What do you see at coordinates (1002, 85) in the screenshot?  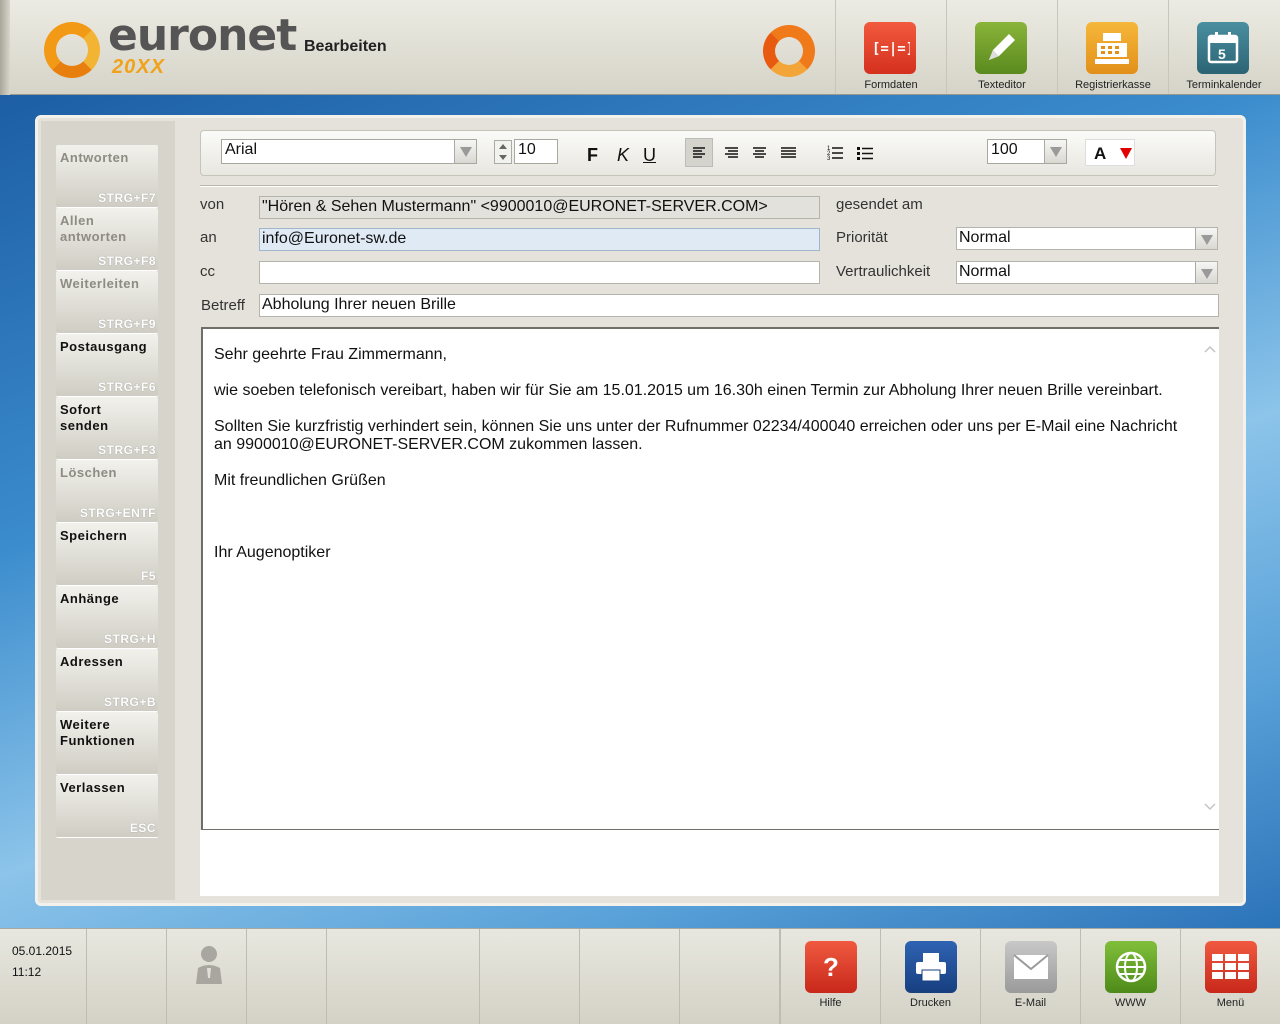 I see `texteditor-label: Texteditor` at bounding box center [1002, 85].